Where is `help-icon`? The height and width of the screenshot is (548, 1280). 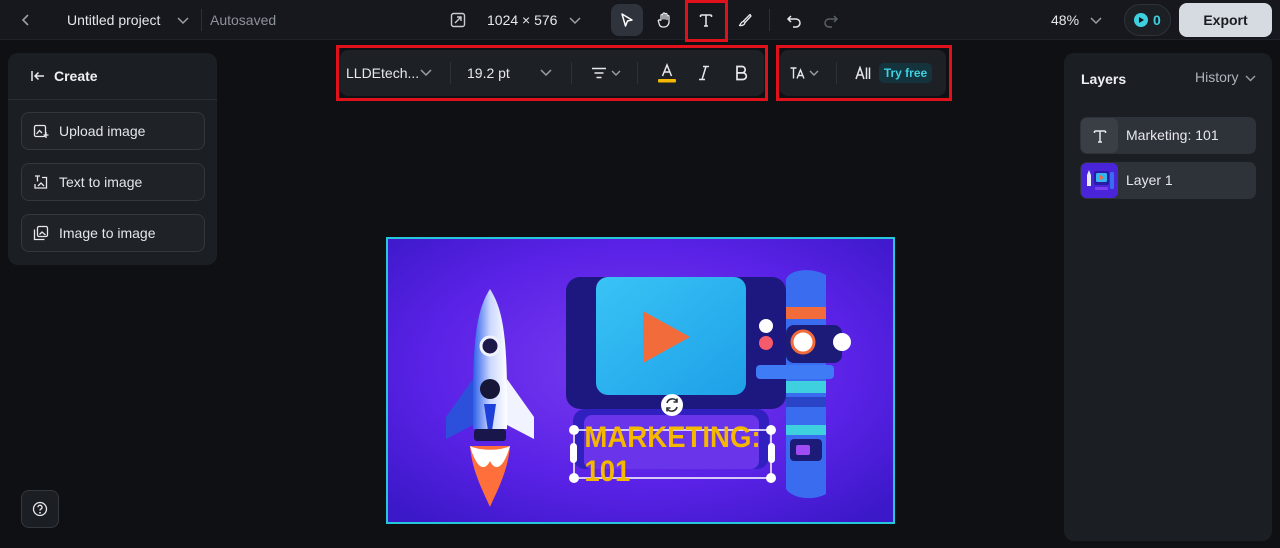 help-icon is located at coordinates (40, 509).